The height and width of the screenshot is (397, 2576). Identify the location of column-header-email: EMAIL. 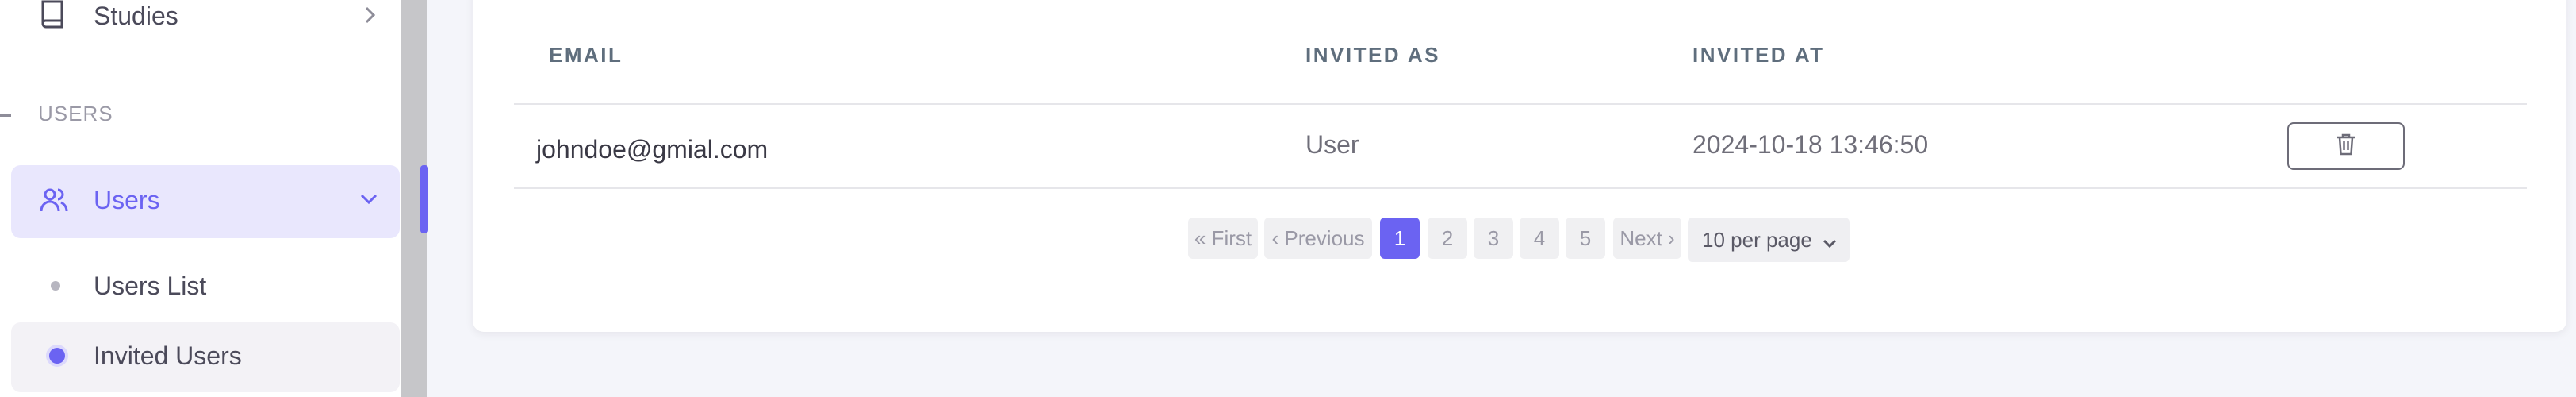
(586, 55).